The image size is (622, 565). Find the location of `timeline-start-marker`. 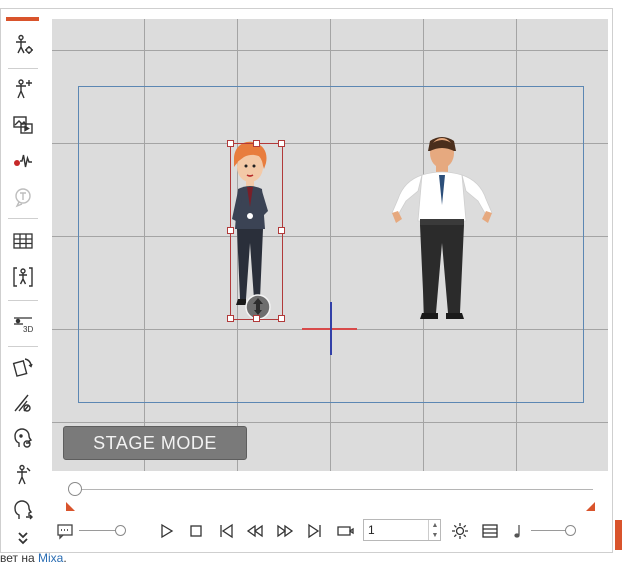

timeline-start-marker is located at coordinates (70, 506).